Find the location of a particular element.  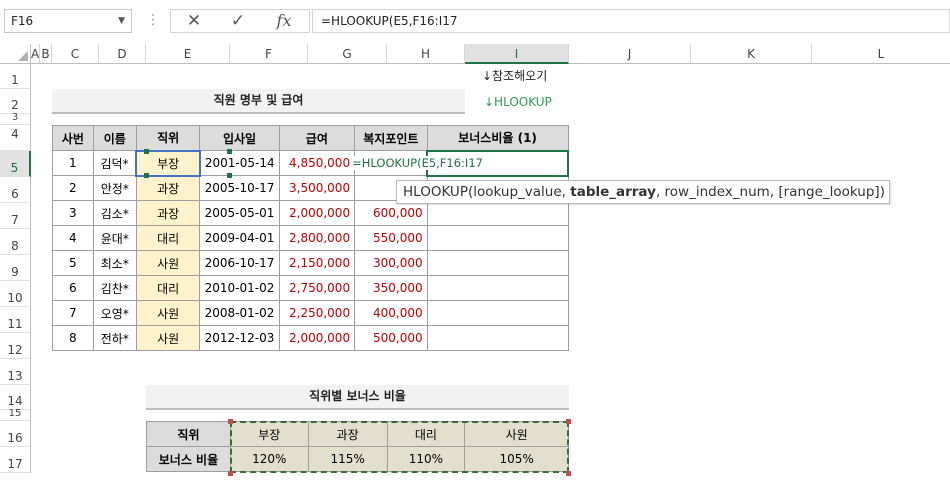

column-header-k: K is located at coordinates (751, 54).